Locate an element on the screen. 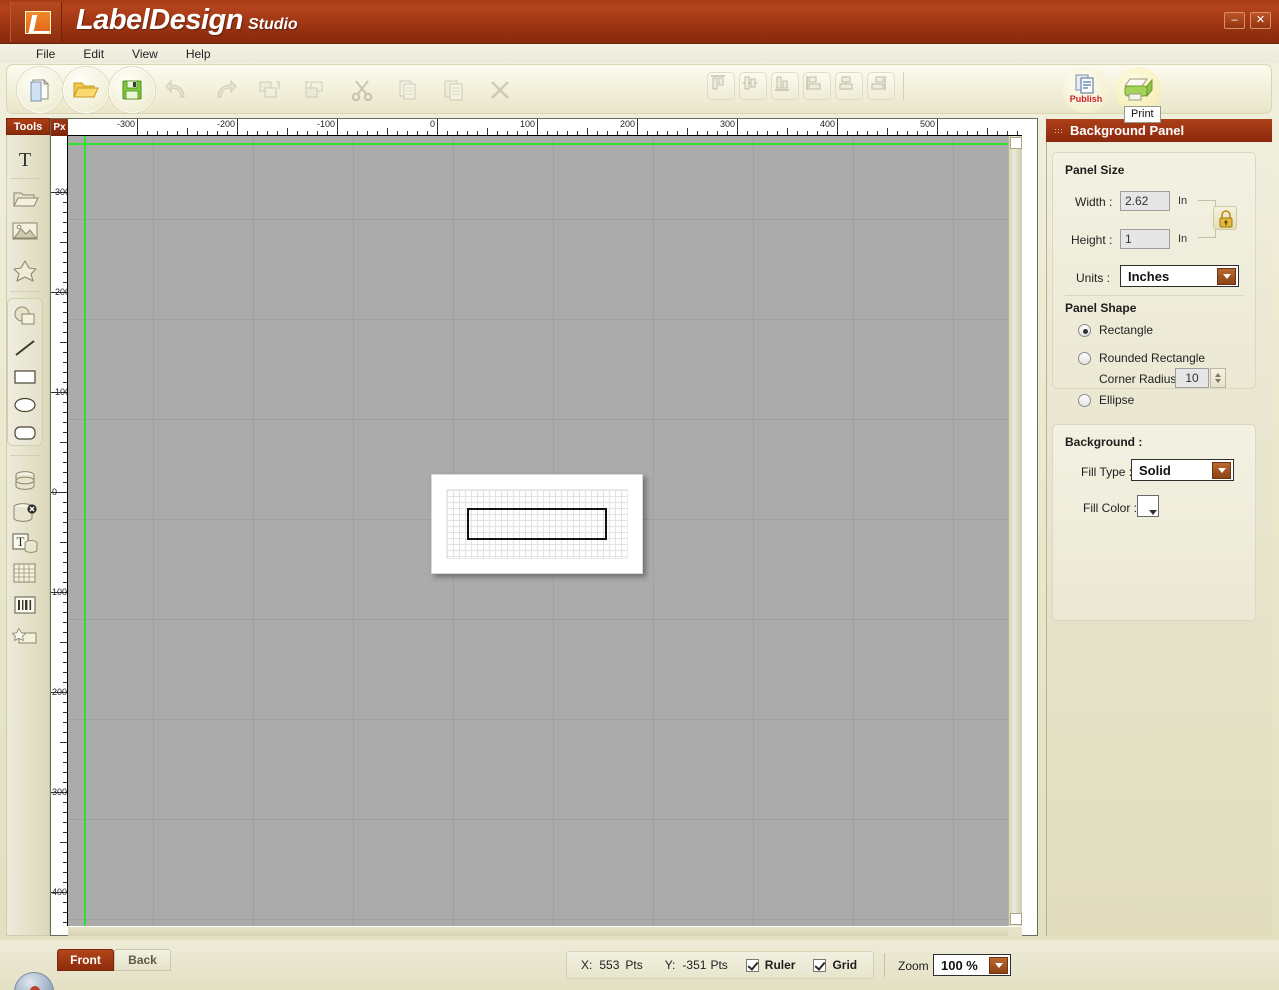  width-input: 2.62 is located at coordinates (1145, 201).